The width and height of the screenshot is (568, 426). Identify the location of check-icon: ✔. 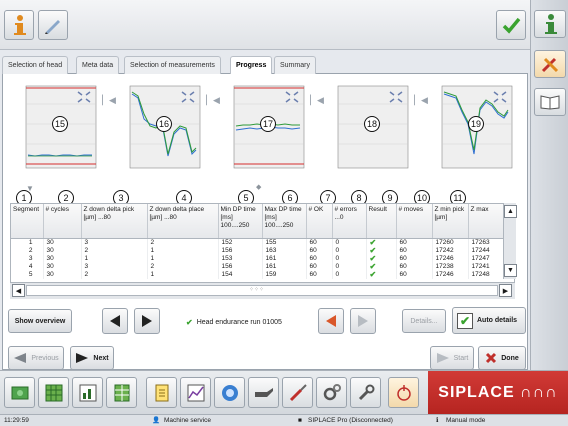
(189, 322).